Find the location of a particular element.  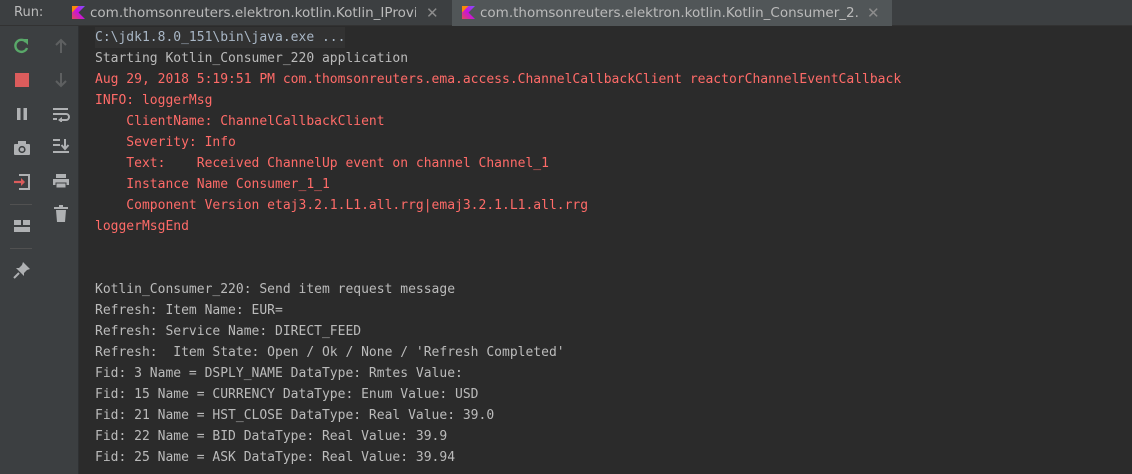

console-stderr-line: ClientName: ChannelCallbackClient is located at coordinates (240, 121).